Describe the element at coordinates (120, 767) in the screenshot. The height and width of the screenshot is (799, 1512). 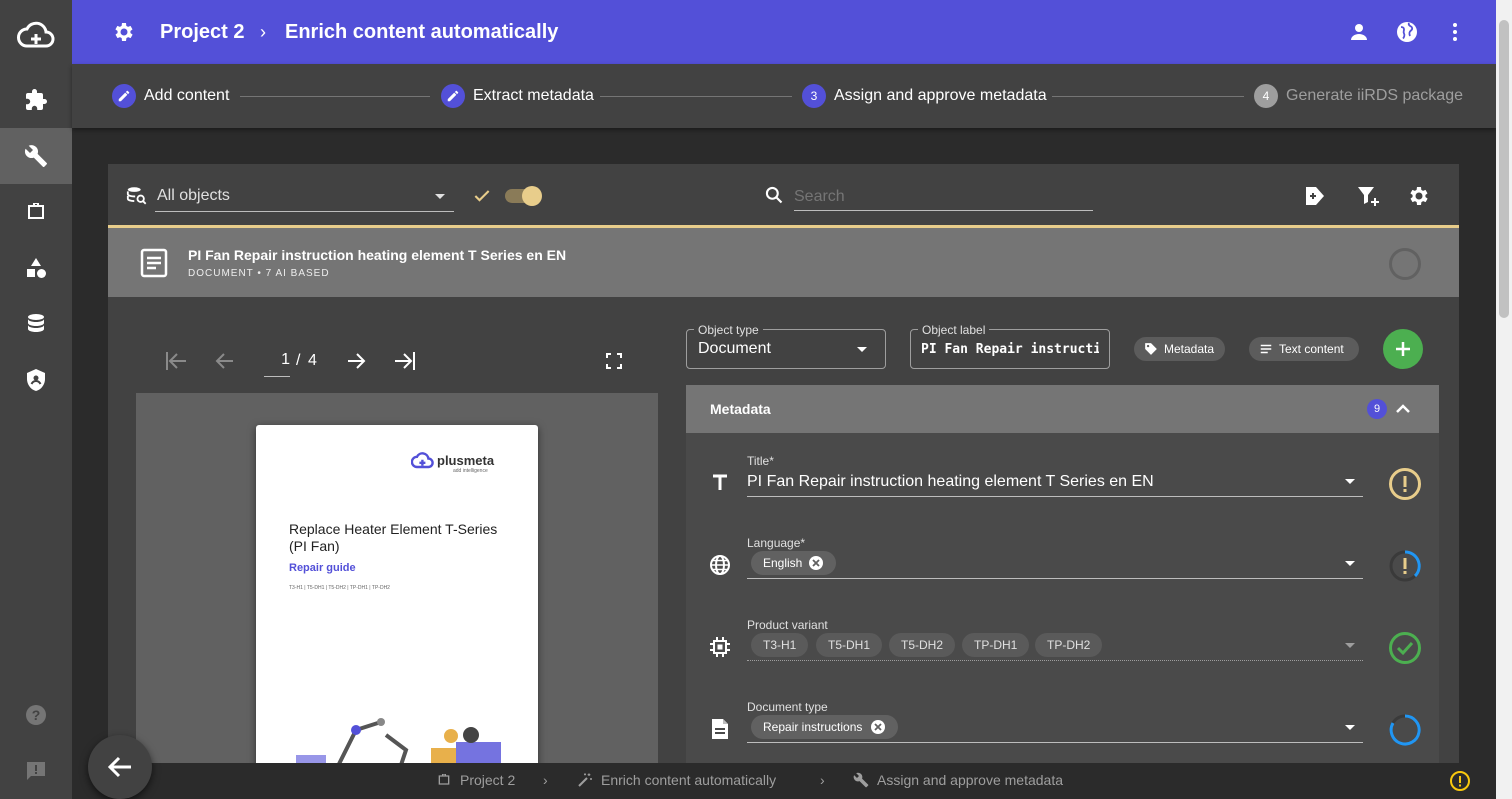
I see `back-button` at that location.